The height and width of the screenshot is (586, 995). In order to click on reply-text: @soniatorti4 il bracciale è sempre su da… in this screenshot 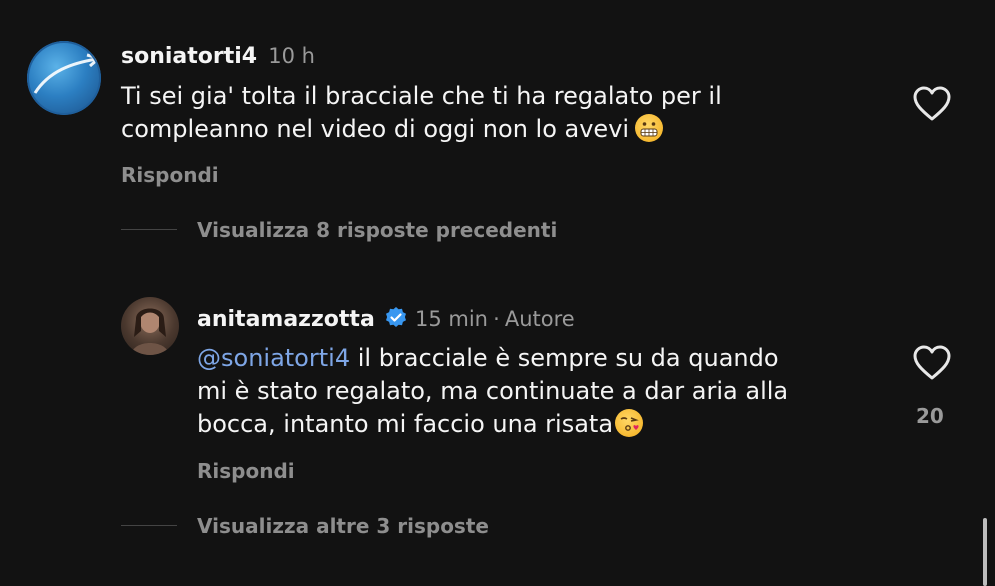, I will do `click(492, 391)`.